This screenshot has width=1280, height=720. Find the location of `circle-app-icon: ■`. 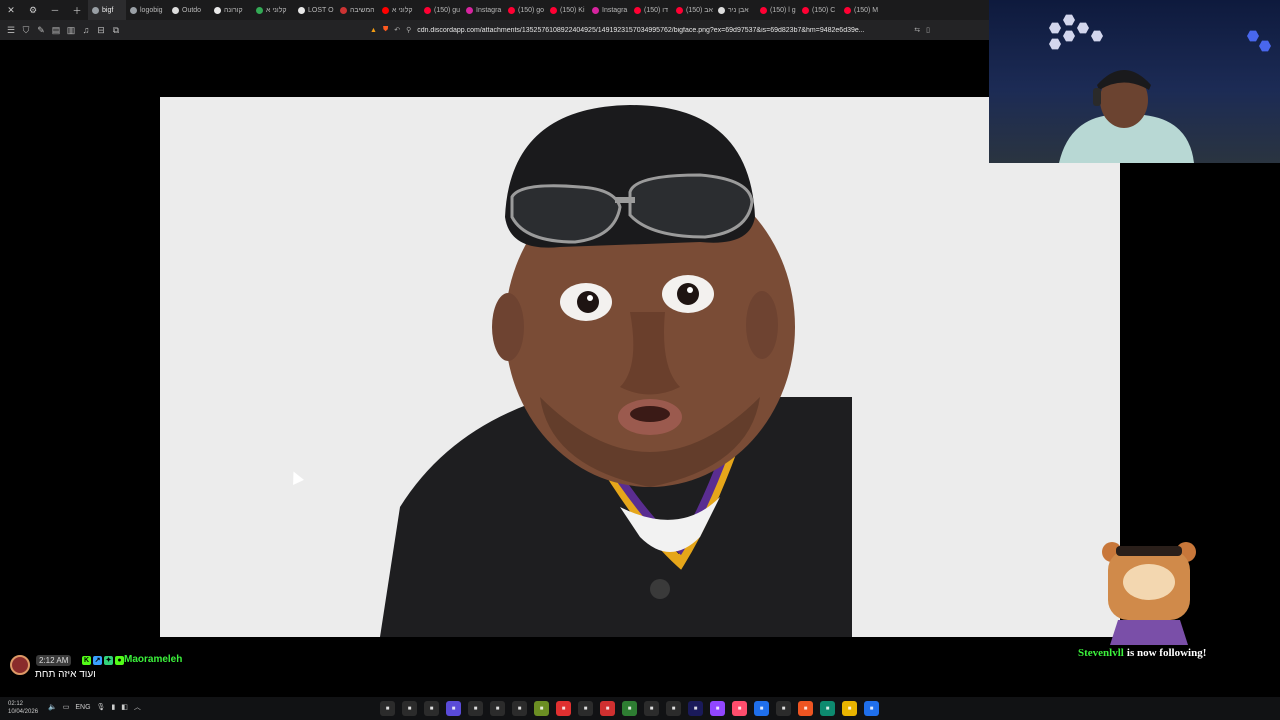

circle-app-icon: ■ is located at coordinates (519, 708).